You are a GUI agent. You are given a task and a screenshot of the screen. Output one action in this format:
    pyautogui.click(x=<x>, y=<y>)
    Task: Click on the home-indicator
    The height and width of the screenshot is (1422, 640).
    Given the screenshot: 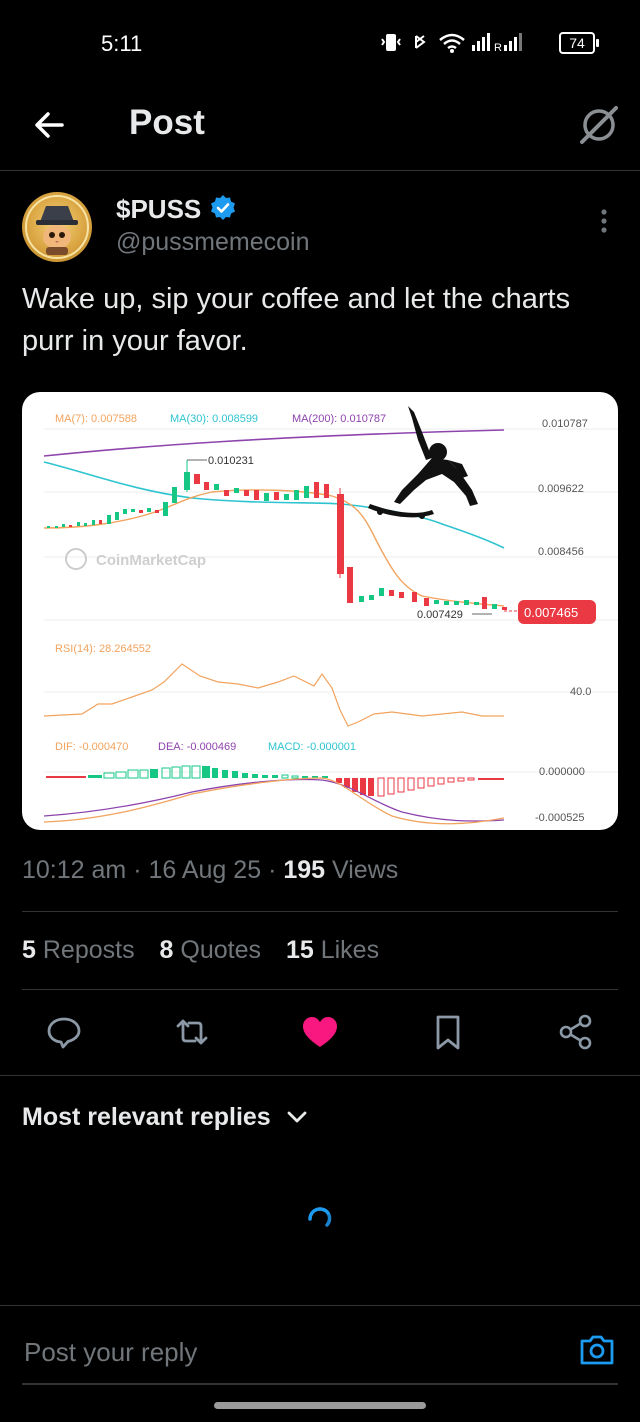 What is the action you would take?
    pyautogui.click(x=320, y=1405)
    